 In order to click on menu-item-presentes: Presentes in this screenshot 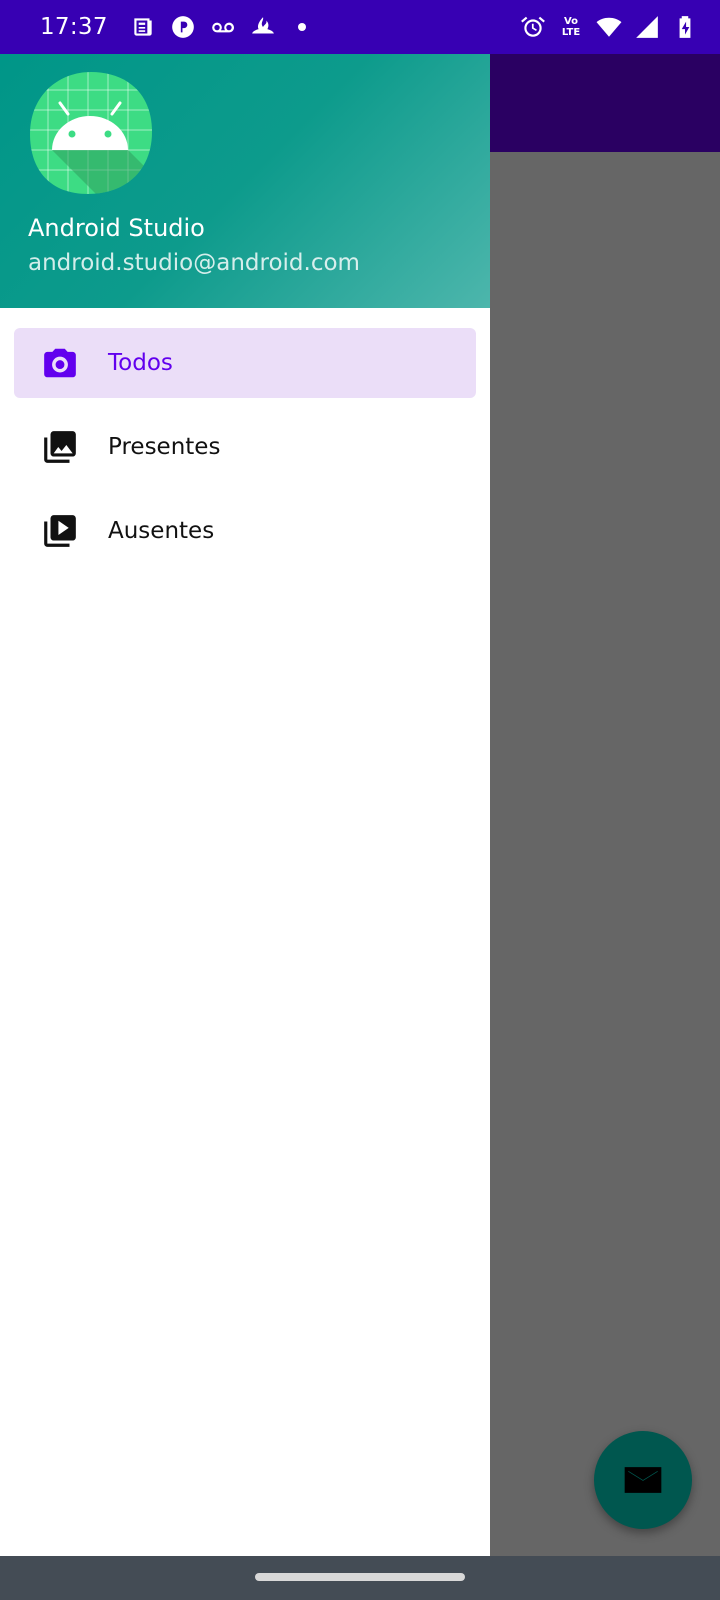, I will do `click(245, 447)`.